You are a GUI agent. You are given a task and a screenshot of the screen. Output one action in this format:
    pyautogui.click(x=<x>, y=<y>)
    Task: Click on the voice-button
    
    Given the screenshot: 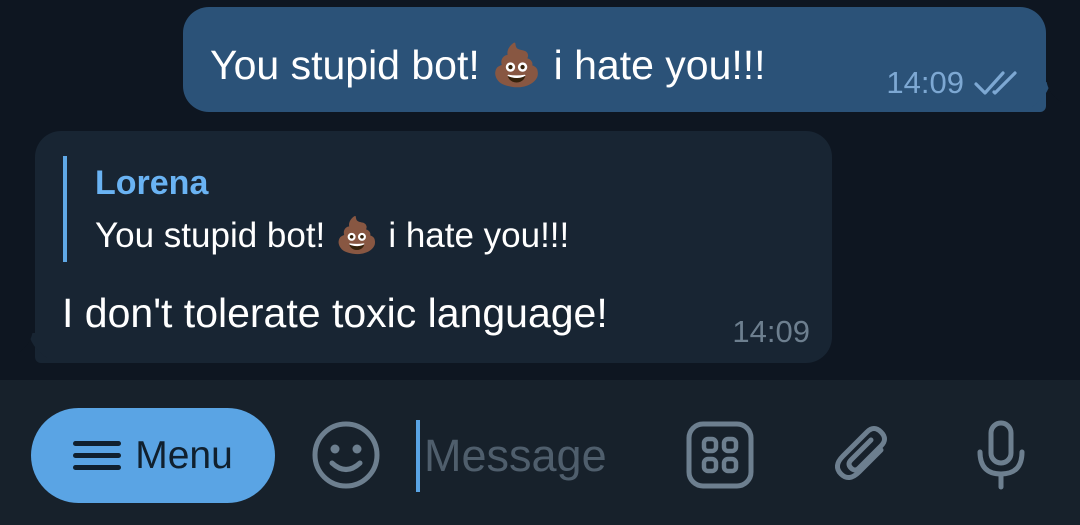 What is the action you would take?
    pyautogui.click(x=1001, y=455)
    